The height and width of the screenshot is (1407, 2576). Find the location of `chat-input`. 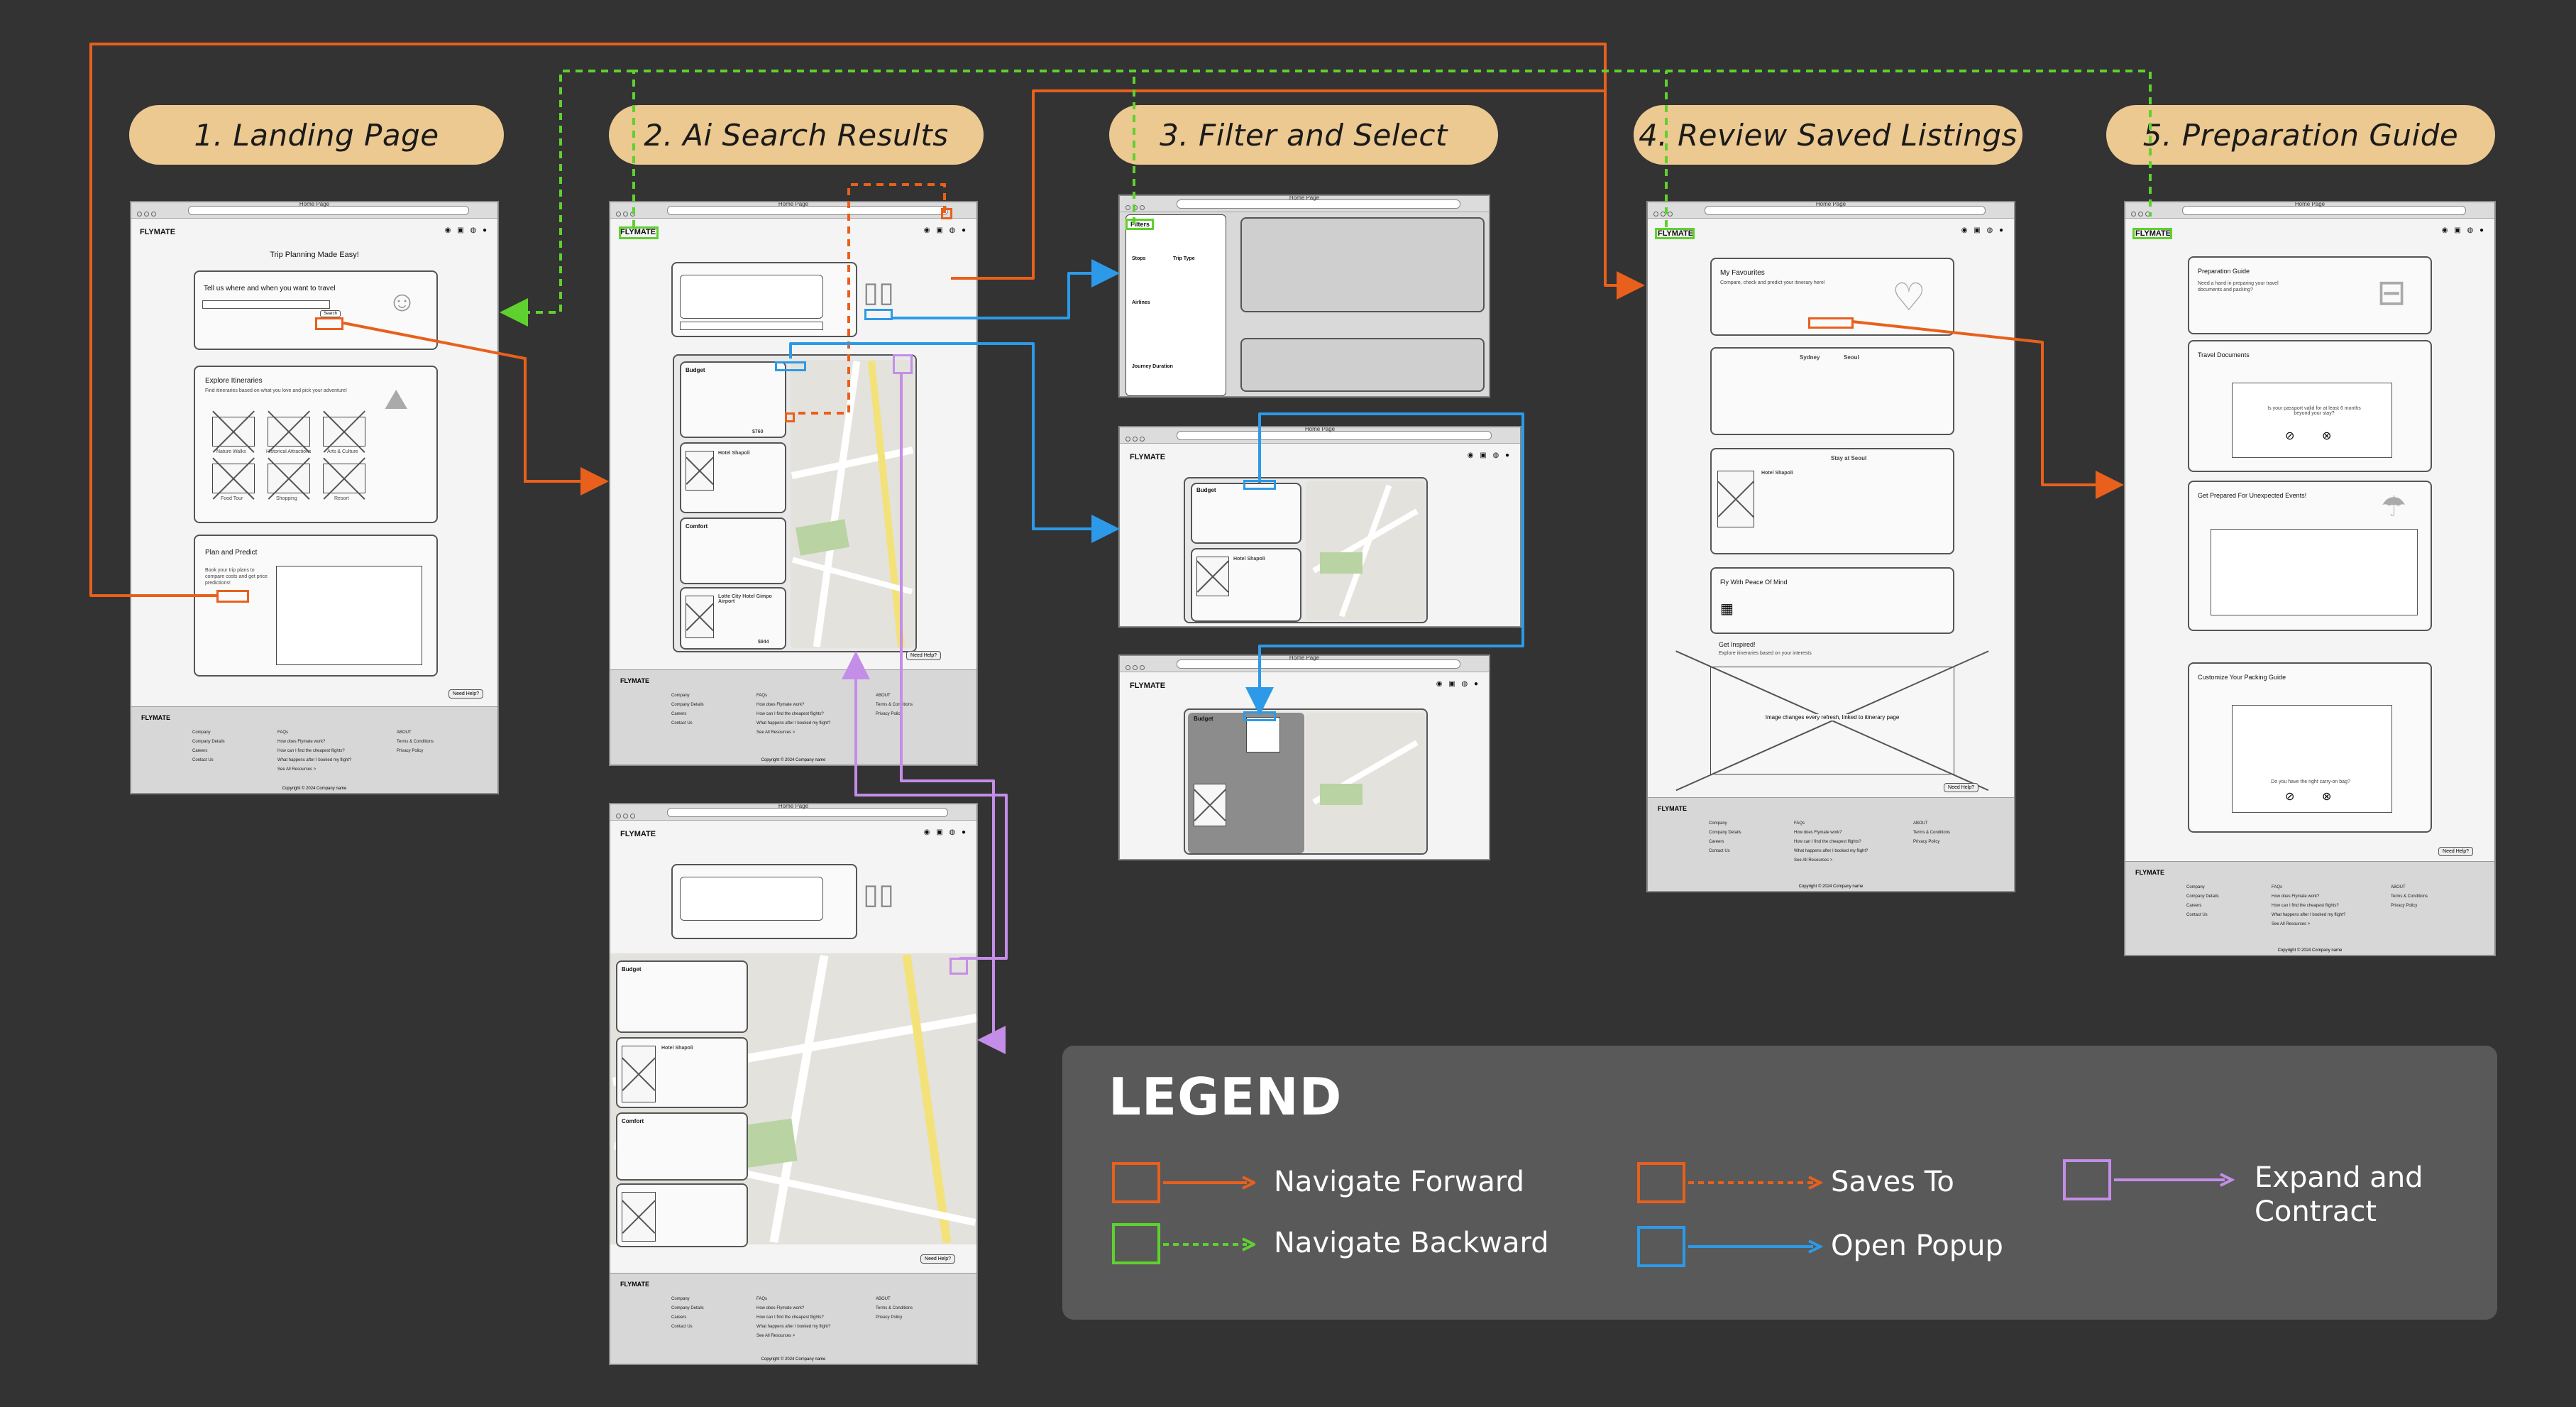

chat-input is located at coordinates (751, 326).